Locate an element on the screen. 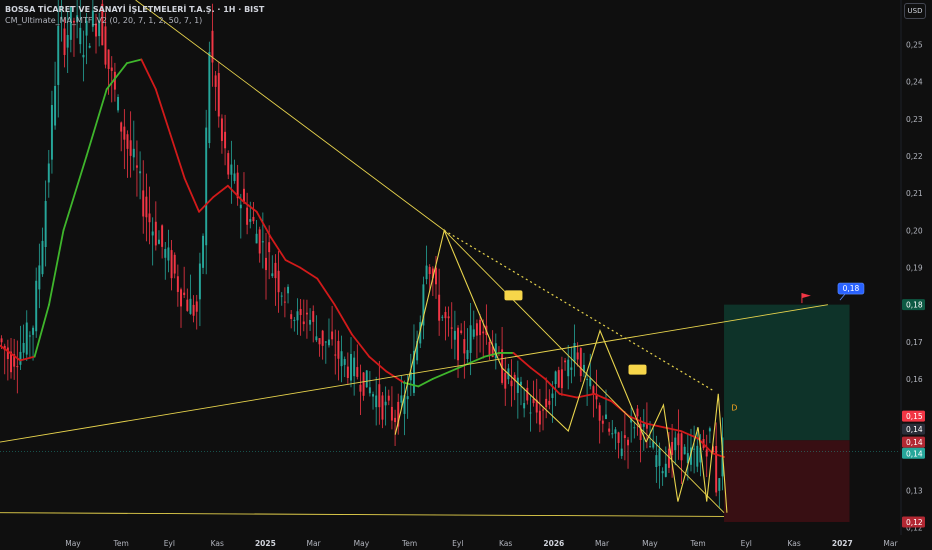 This screenshot has height=550, width=932. time-axis-tick: Eyl is located at coordinates (746, 543).